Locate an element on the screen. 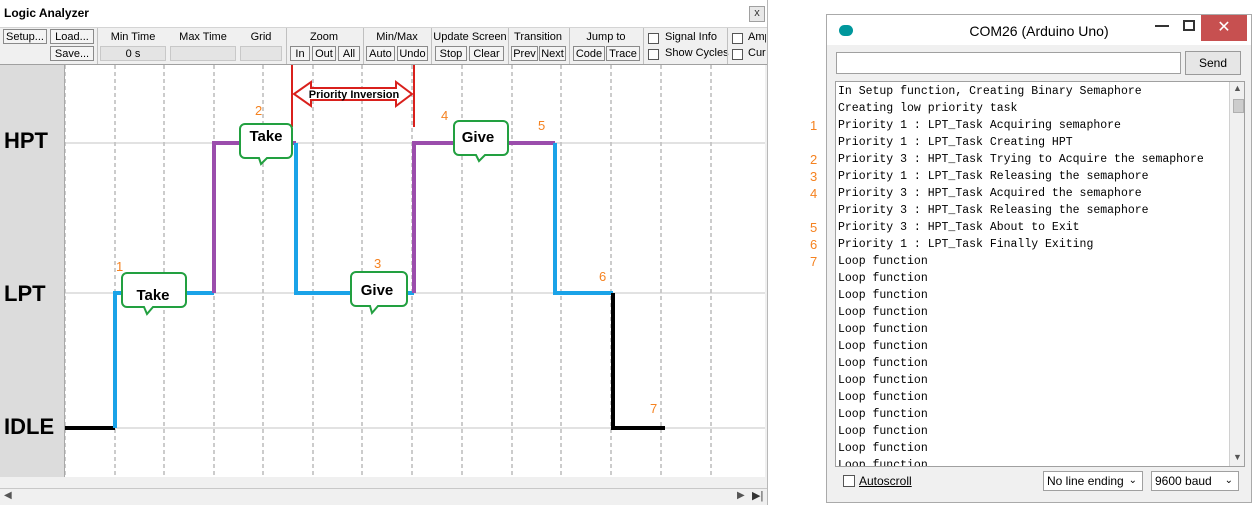  scroll-left-icon: ◀ is located at coordinates (8, 495).